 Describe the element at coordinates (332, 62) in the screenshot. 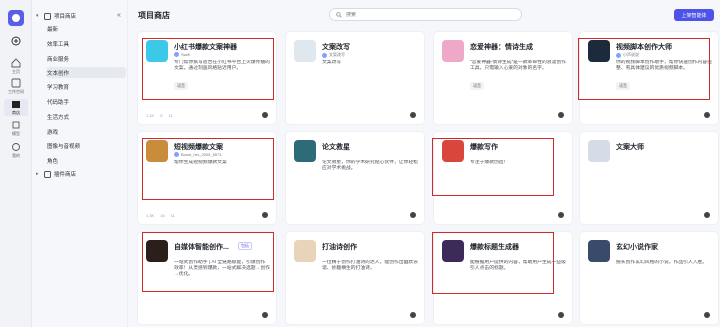

I see `card-description: 文案改写` at that location.